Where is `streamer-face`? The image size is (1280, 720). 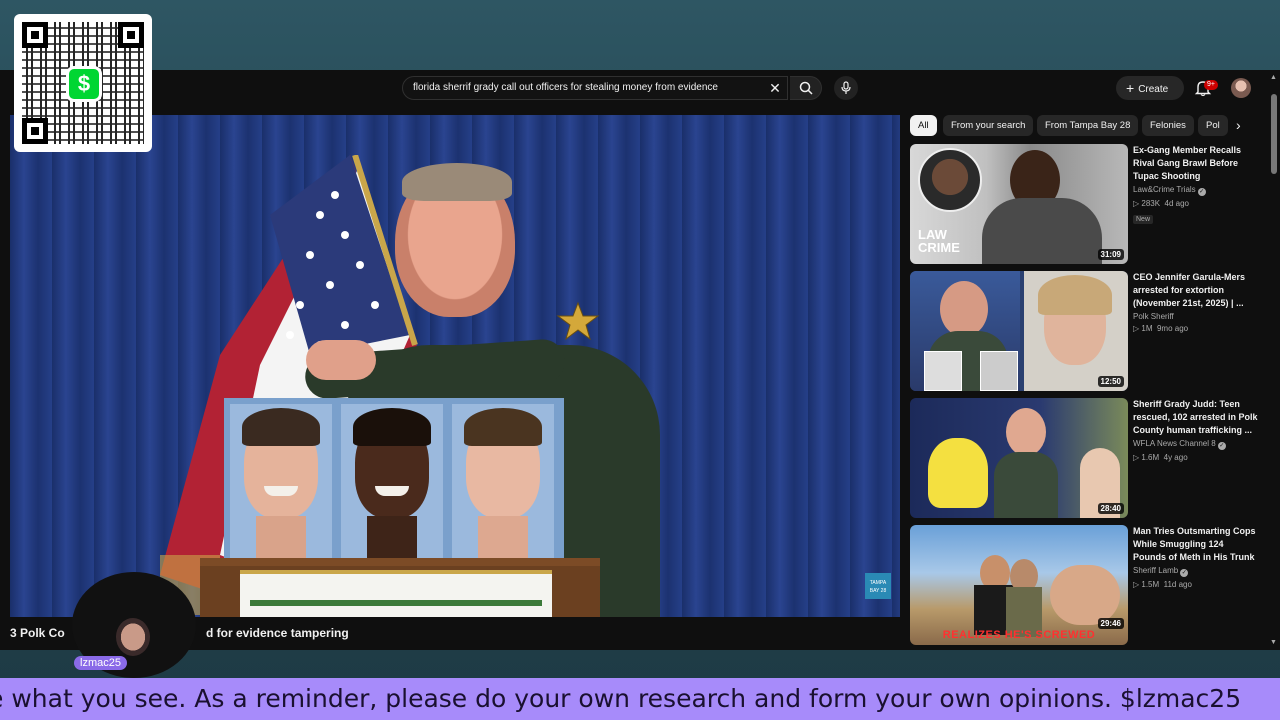 streamer-face is located at coordinates (133, 637).